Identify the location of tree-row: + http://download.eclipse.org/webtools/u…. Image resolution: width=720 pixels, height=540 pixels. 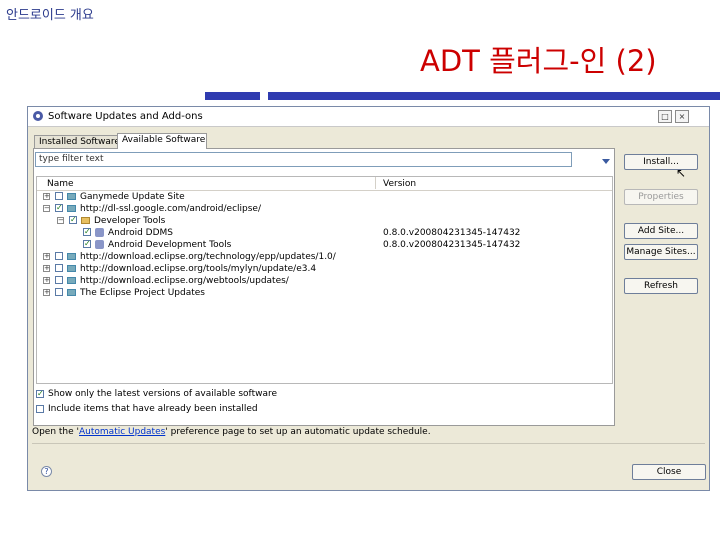
(324, 281).